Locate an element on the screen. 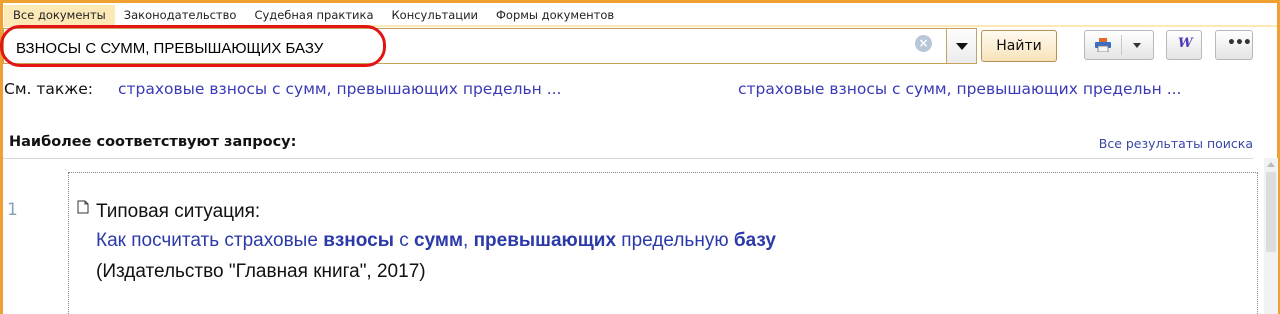 The height and width of the screenshot is (314, 1280). result-title-part: Как посчитать страховые is located at coordinates (210, 240).